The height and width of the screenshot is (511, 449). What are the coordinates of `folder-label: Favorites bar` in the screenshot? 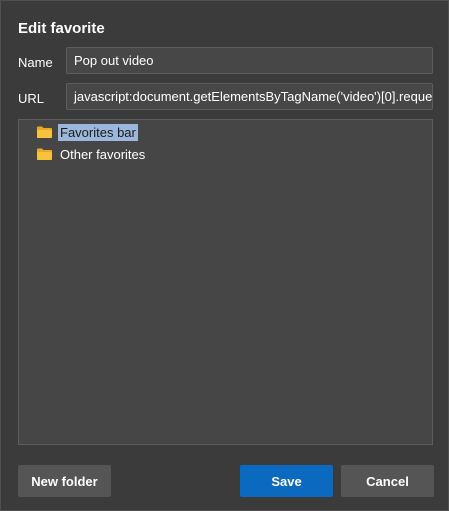 It's located at (98, 132).